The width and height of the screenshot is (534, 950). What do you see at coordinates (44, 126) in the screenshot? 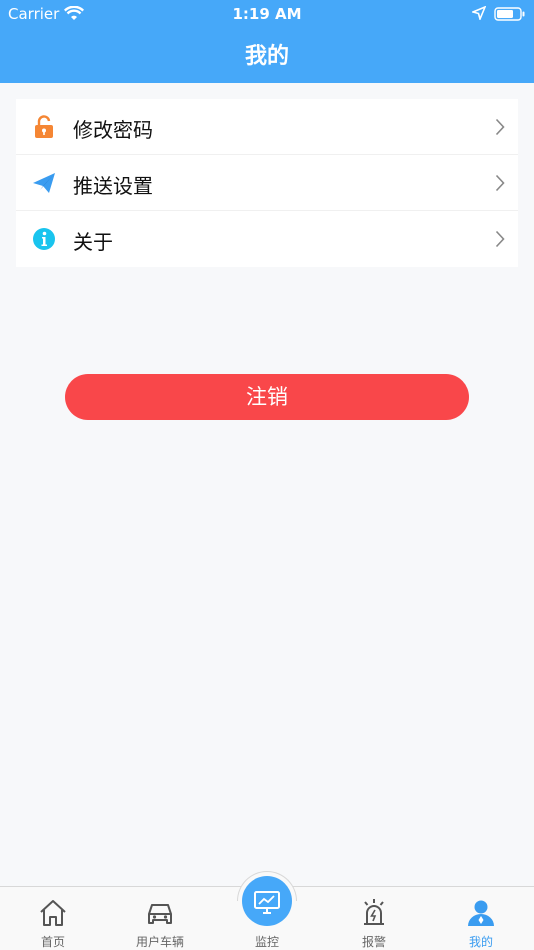
I see `unlock-icon` at bounding box center [44, 126].